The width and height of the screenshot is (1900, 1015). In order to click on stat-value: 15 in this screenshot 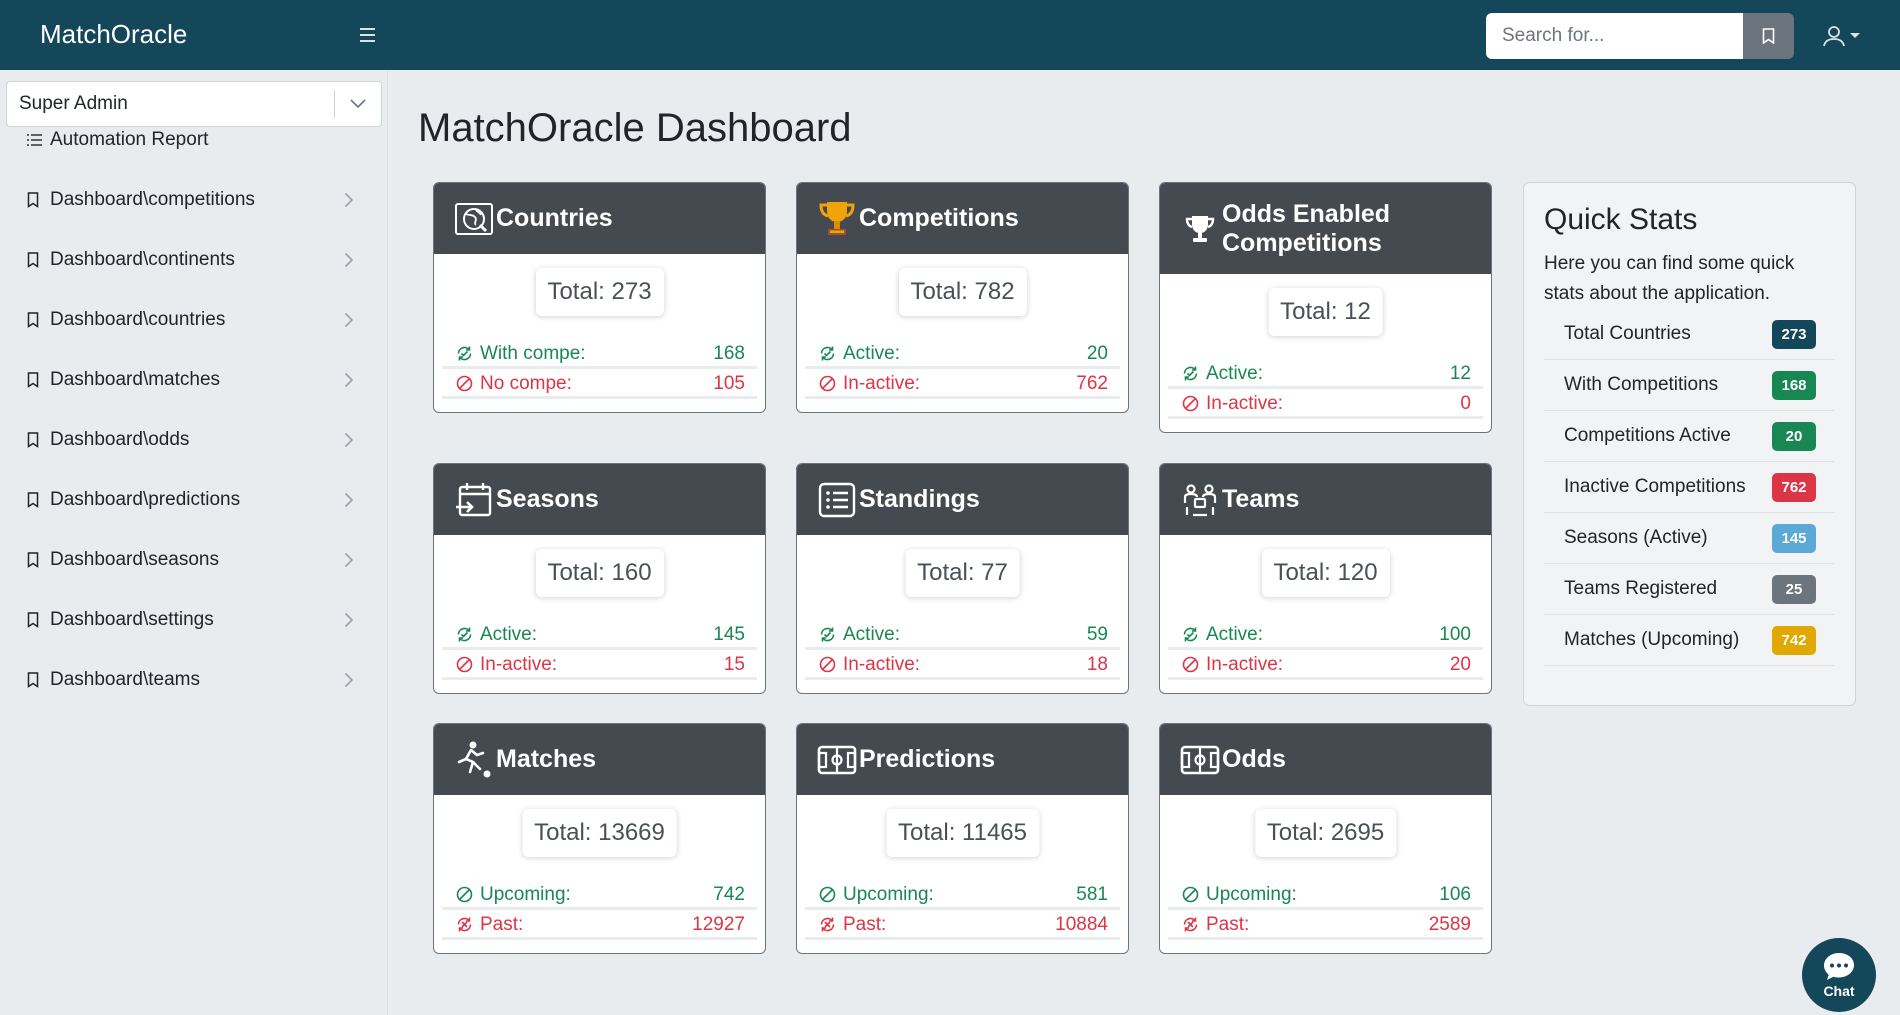, I will do `click(734, 664)`.